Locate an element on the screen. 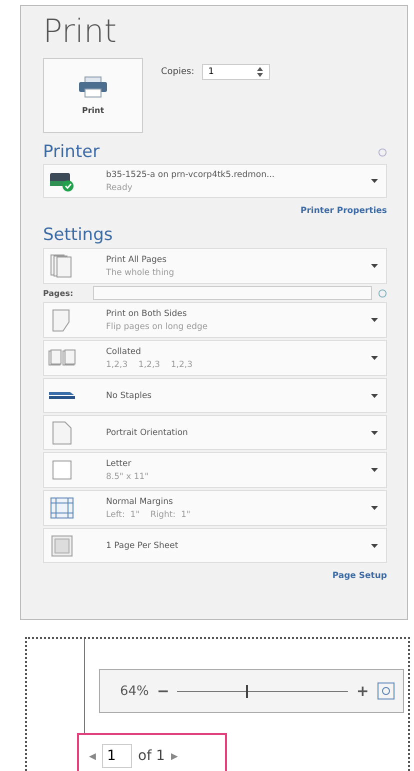  printer-dropdown: b35-1525-a on prn-vcorp4tk5.redmon... Ready is located at coordinates (215, 181).